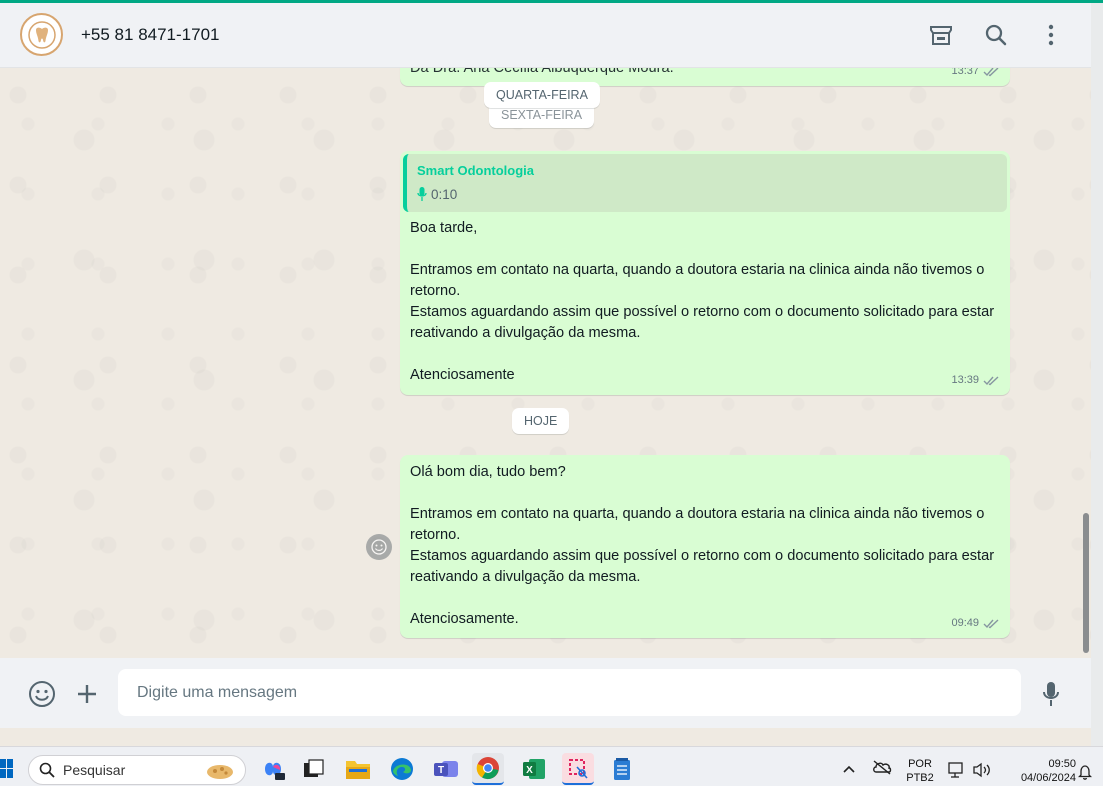  What do you see at coordinates (273, 769) in the screenshot?
I see `copilot-icon` at bounding box center [273, 769].